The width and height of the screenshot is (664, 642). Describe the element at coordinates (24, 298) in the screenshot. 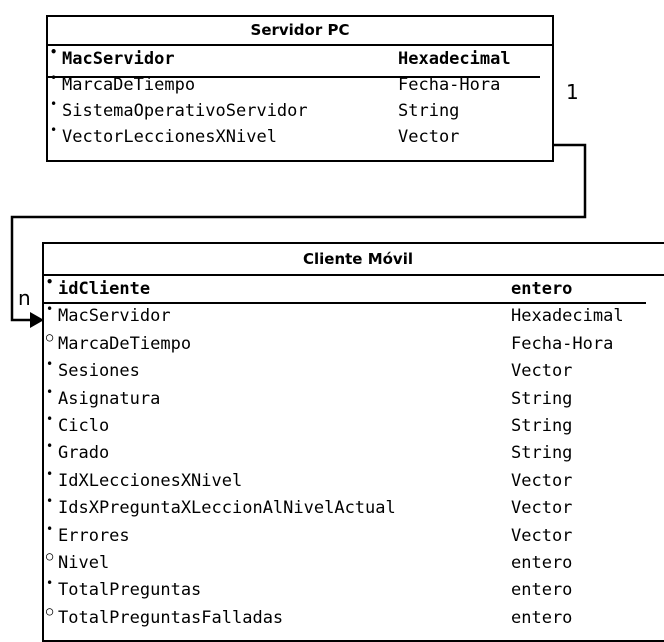

I see `cardinality-many: n` at that location.